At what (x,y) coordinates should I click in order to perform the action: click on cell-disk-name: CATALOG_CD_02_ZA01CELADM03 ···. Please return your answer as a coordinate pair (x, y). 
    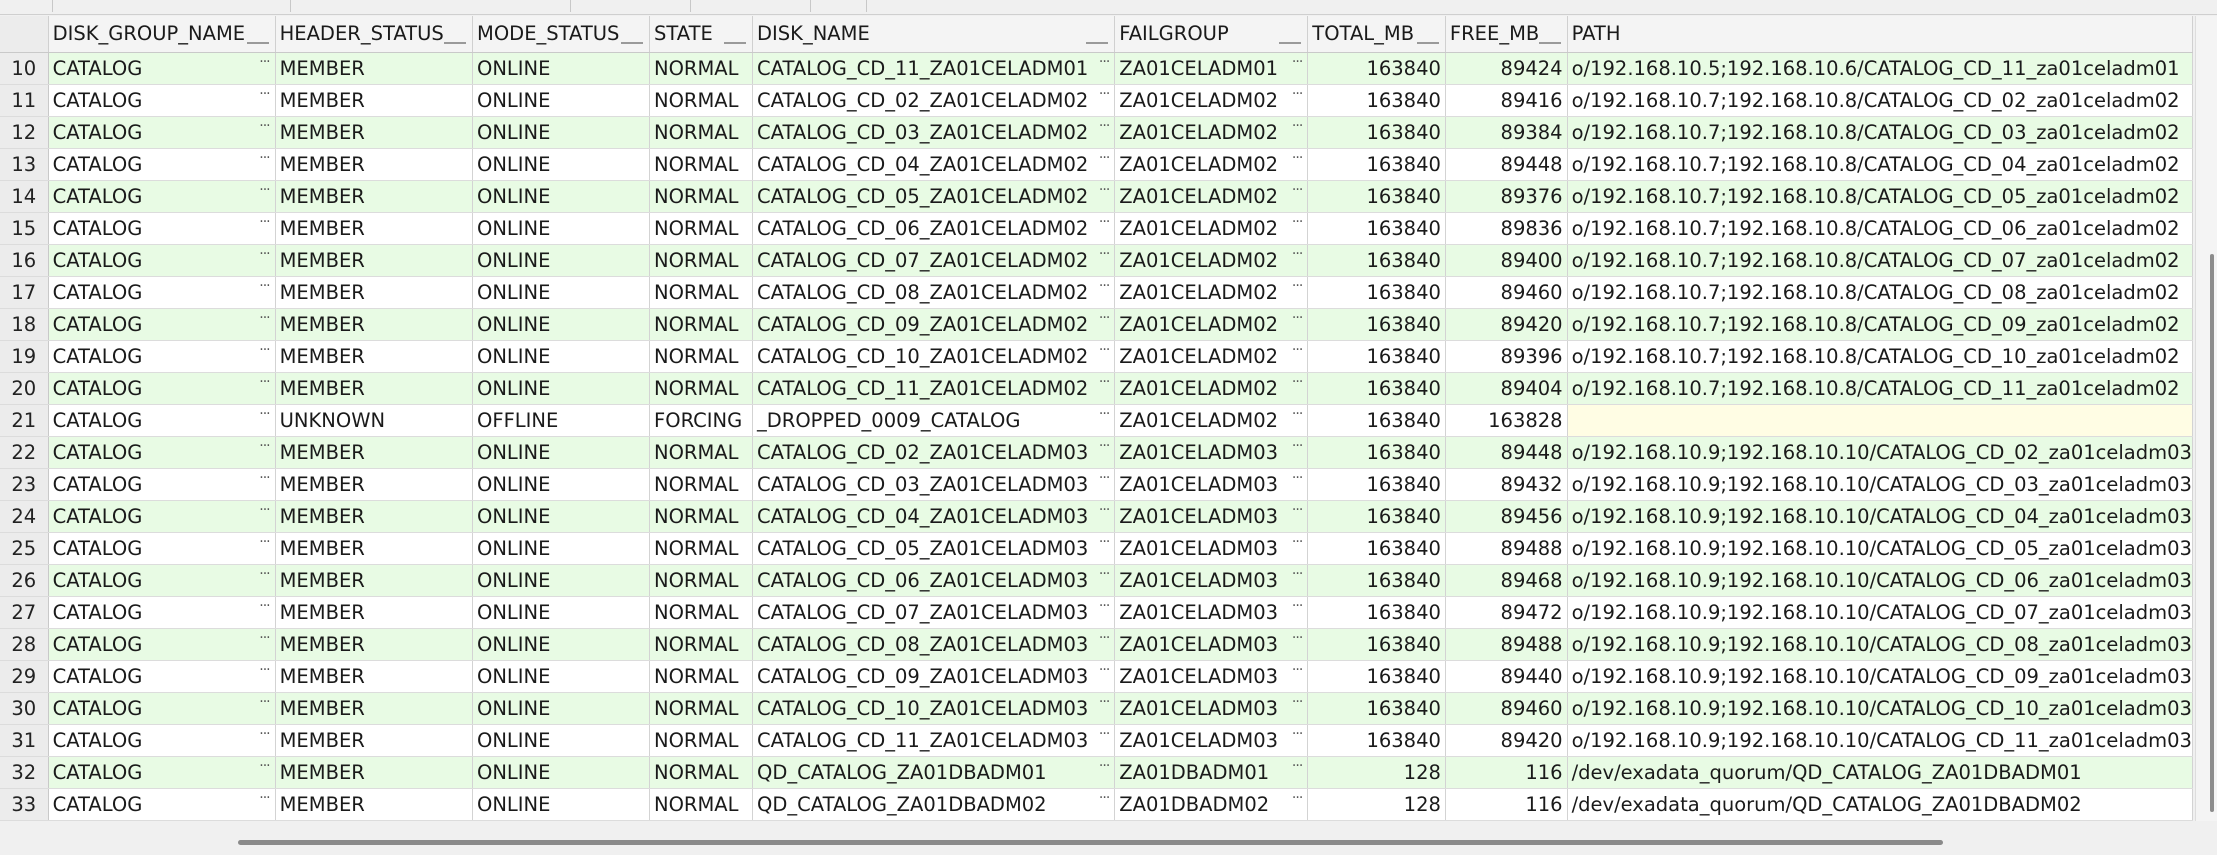
    Looking at the image, I should click on (934, 452).